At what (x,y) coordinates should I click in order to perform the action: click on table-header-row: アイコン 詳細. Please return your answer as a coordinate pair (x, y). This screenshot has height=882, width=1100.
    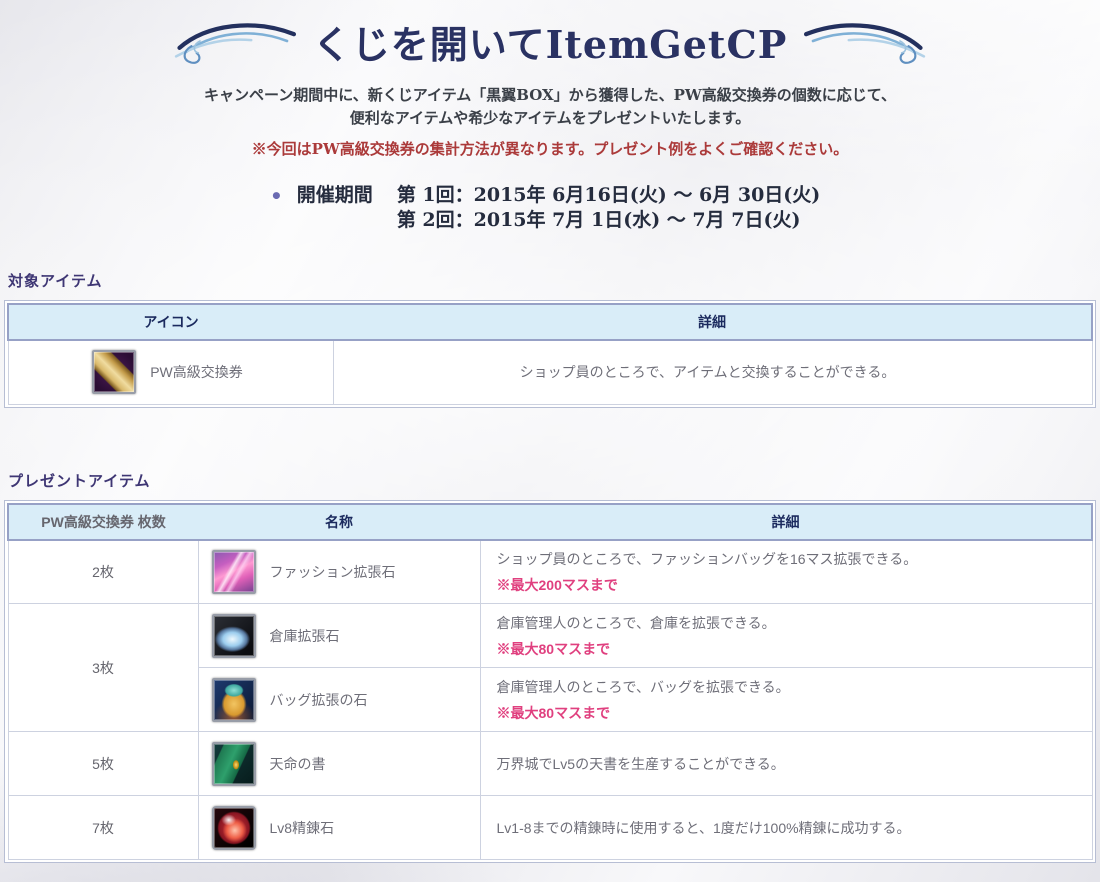
    Looking at the image, I should click on (550, 322).